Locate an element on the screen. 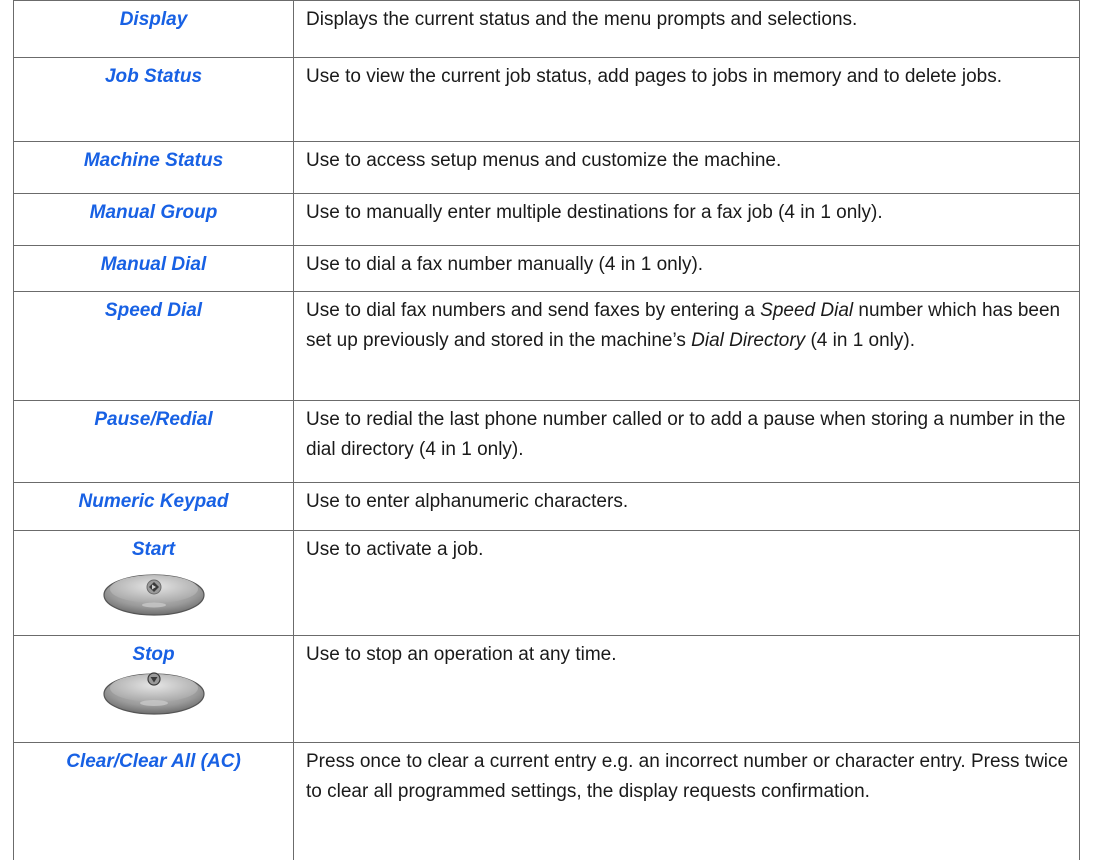 The image size is (1094, 860). description-stop: Use to stop an operation at any time. is located at coordinates (461, 654).